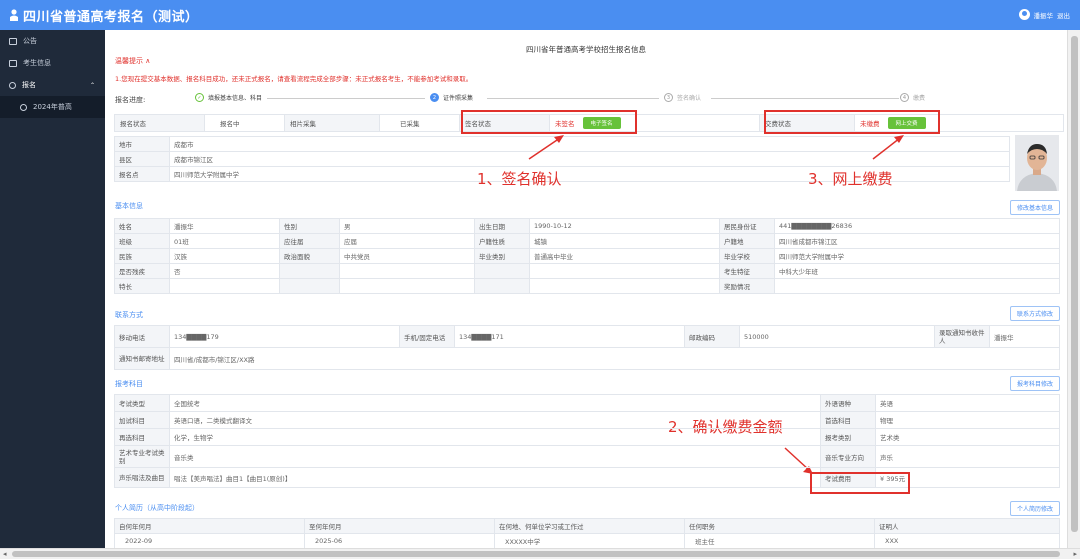 The image size is (1080, 559). Describe the element at coordinates (142, 403) in the screenshot. I see `exam-type-label: 考试类型` at that location.